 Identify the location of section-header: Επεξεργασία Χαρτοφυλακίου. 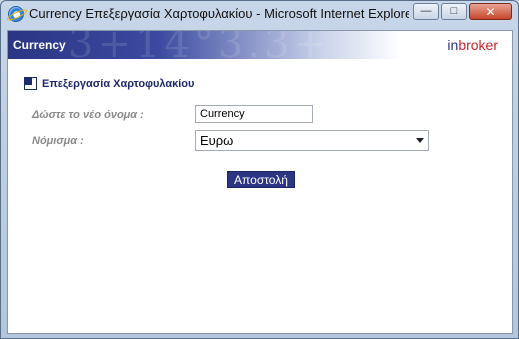
(109, 83).